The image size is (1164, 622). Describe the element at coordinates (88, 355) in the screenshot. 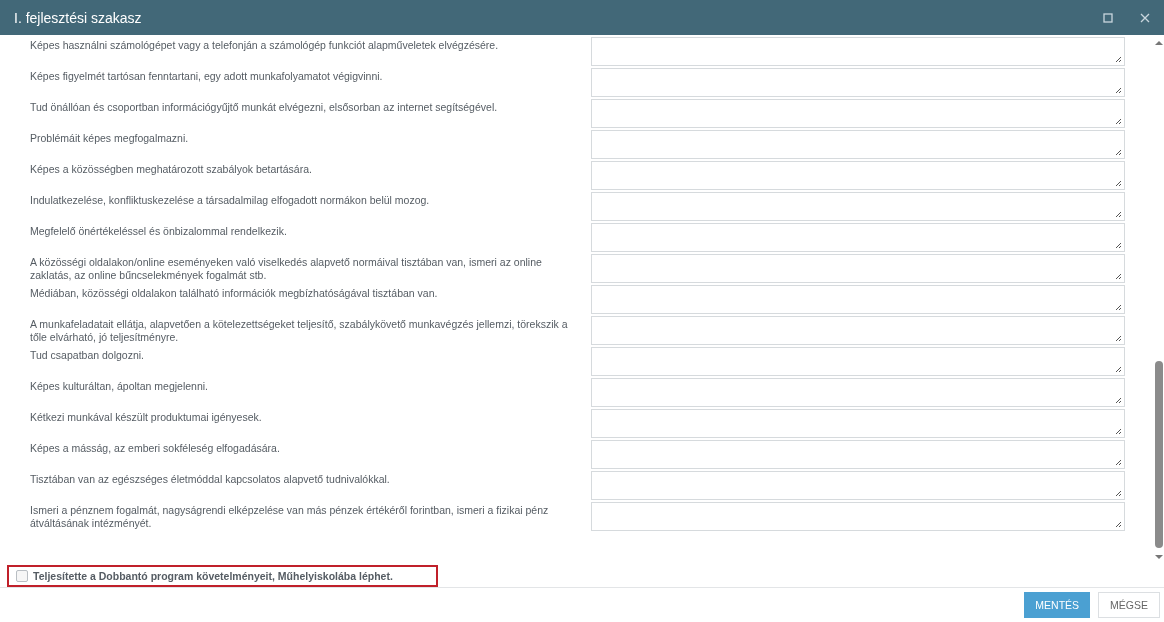

I see `criterion-text: Tud csapatban dolgozni.` at that location.